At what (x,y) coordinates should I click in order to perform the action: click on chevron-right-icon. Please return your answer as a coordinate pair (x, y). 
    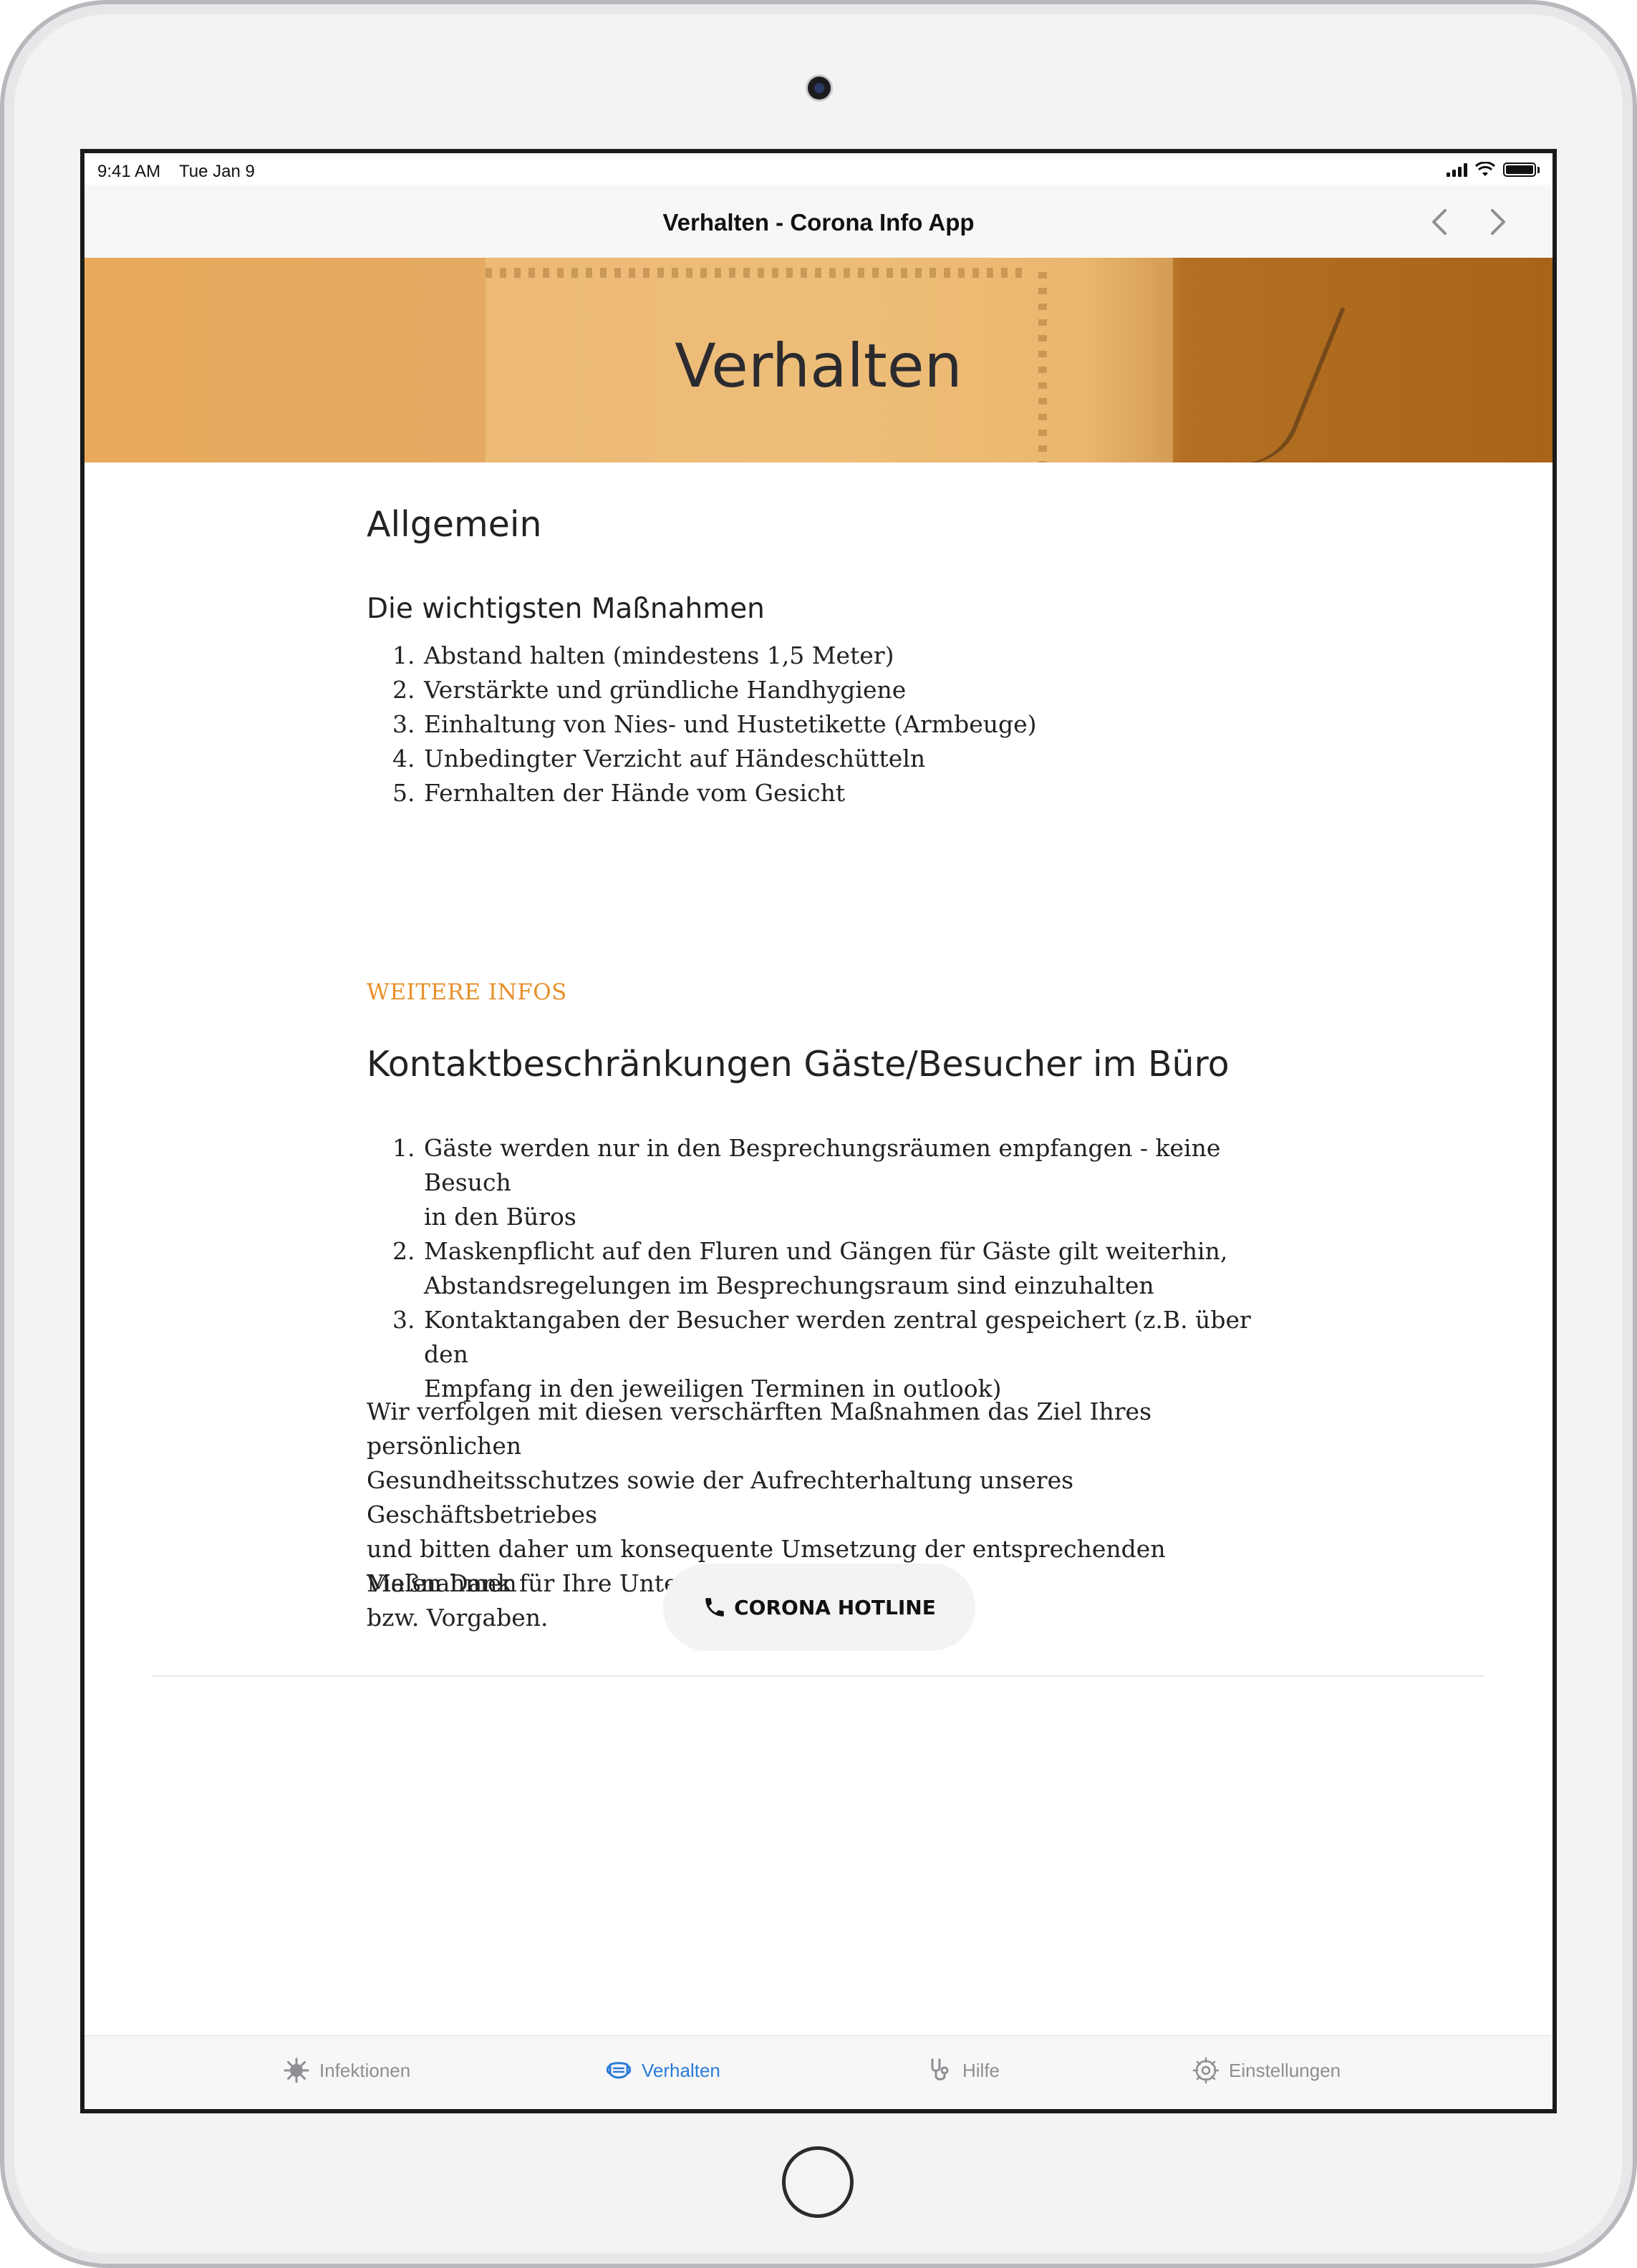
    Looking at the image, I should click on (1498, 222).